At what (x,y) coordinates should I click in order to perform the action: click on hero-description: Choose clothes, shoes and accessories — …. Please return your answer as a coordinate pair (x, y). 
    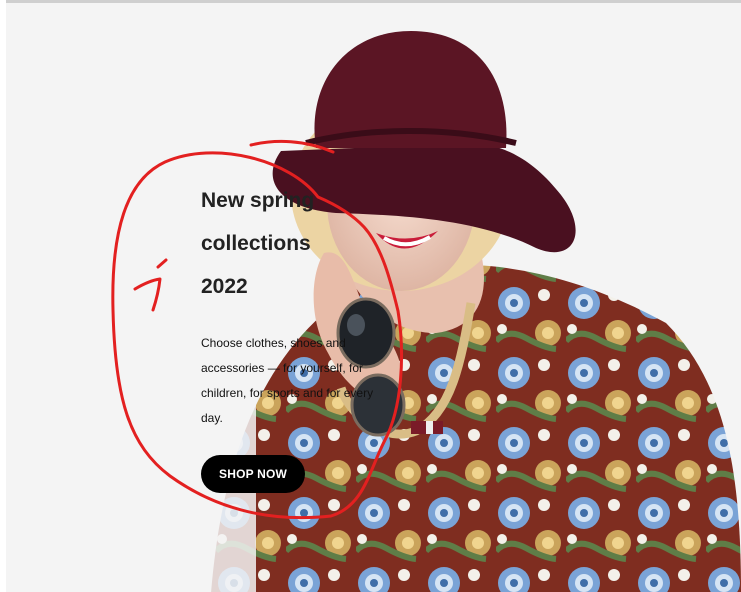
    Looking at the image, I should click on (287, 380).